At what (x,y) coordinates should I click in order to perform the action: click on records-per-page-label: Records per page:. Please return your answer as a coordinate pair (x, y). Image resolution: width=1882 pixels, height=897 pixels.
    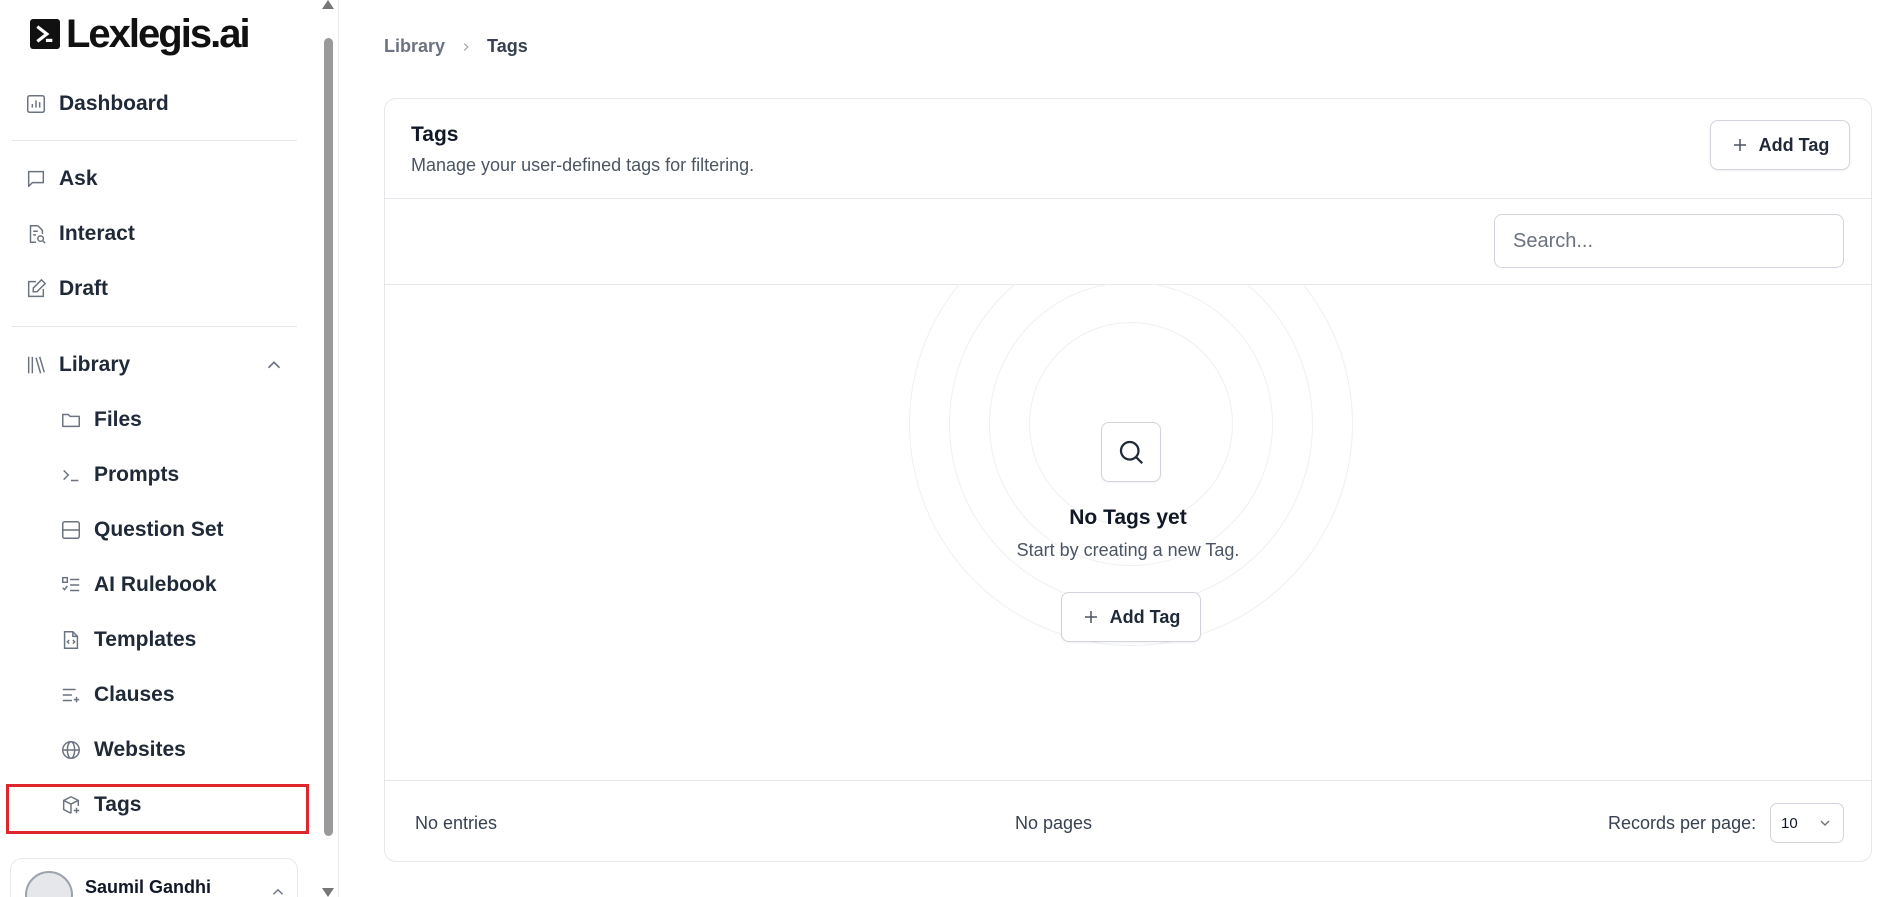
    Looking at the image, I should click on (1682, 823).